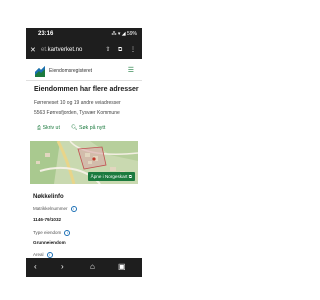  Describe the element at coordinates (77, 113) in the screenshot. I see `address-line-2: 5563 Førresfjorden, Tysvær Kommune` at that location.